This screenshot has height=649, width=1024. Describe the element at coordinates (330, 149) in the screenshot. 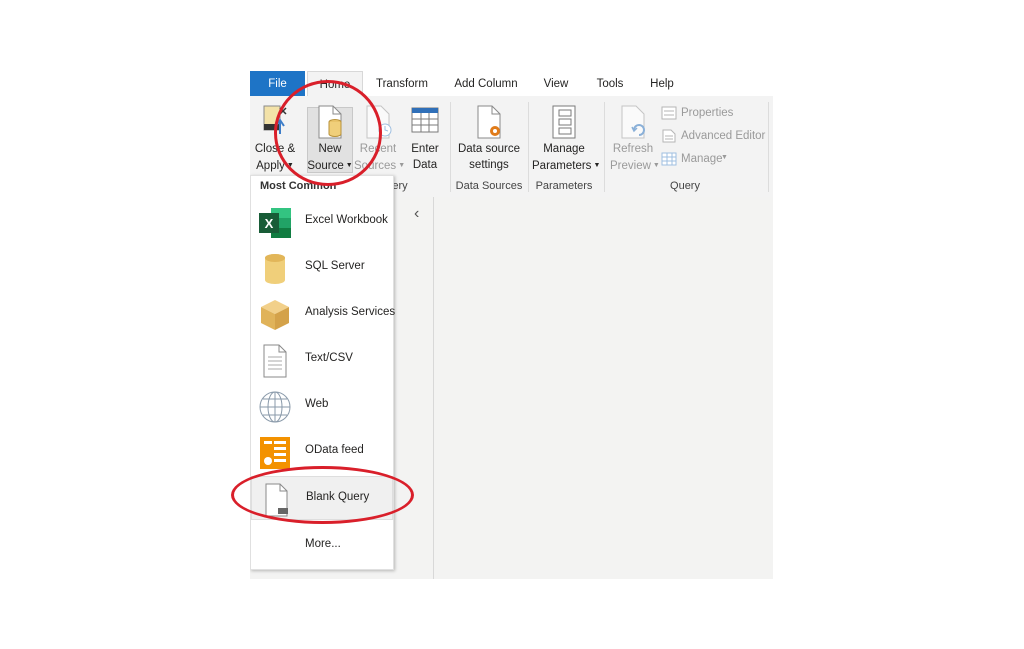

I see `new-source-label-1: New` at that location.